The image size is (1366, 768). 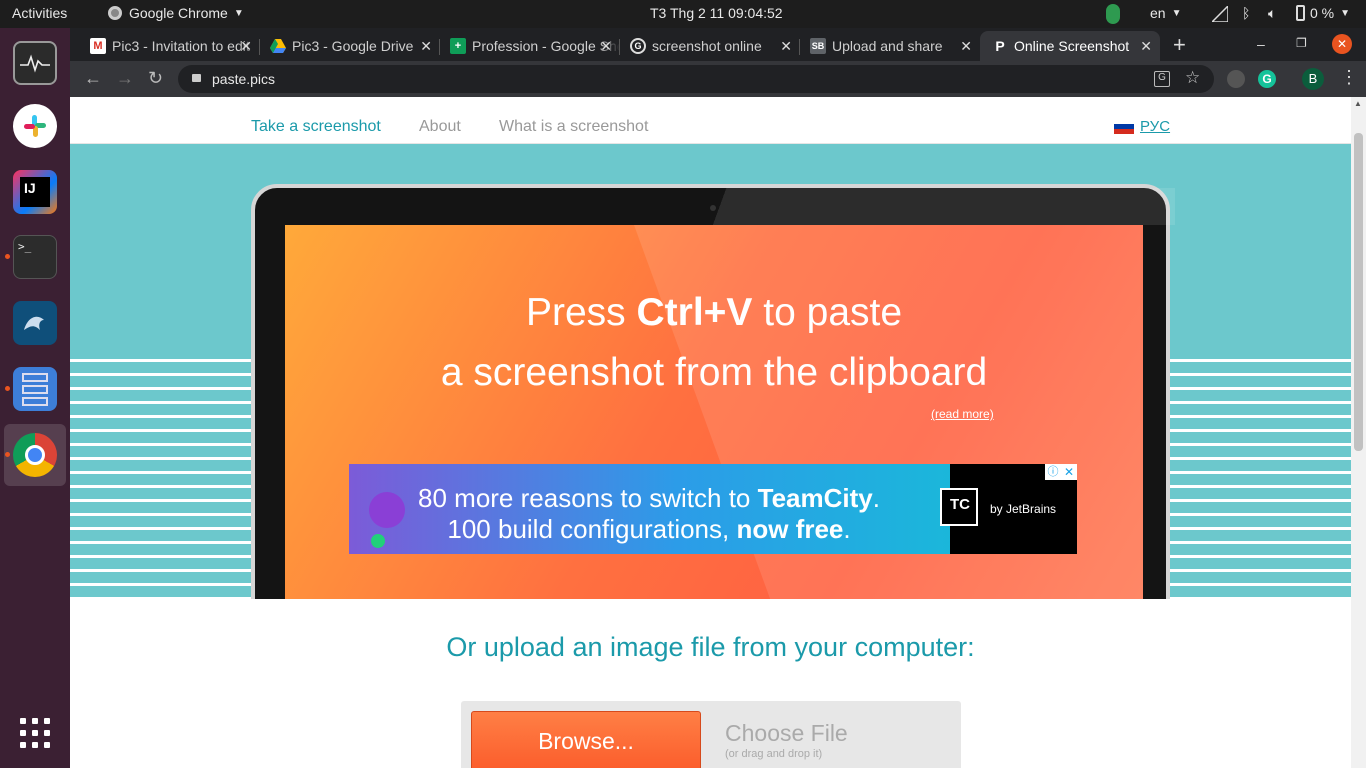 What do you see at coordinates (115, 13) in the screenshot?
I see `chrome-app-icon` at bounding box center [115, 13].